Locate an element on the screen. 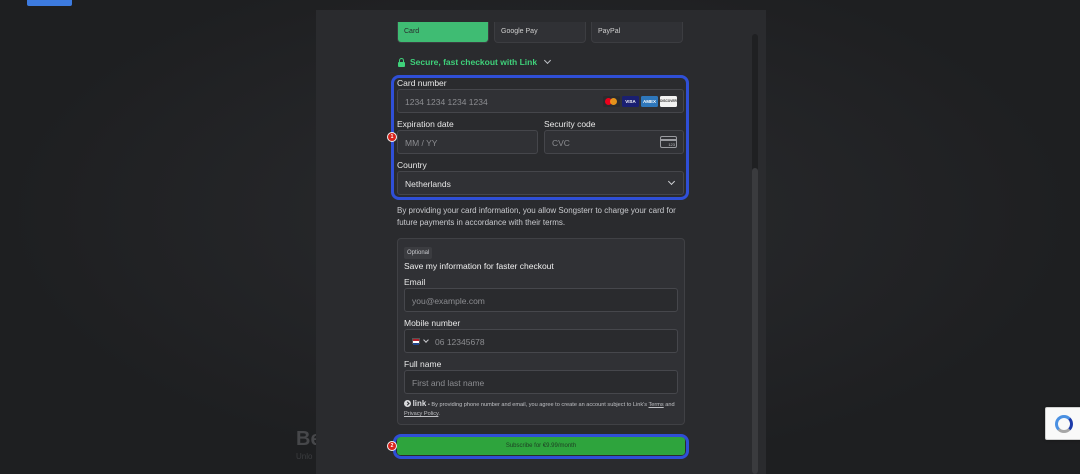 This screenshot has height=474, width=1080. mobile-label: Mobile number is located at coordinates (432, 323).